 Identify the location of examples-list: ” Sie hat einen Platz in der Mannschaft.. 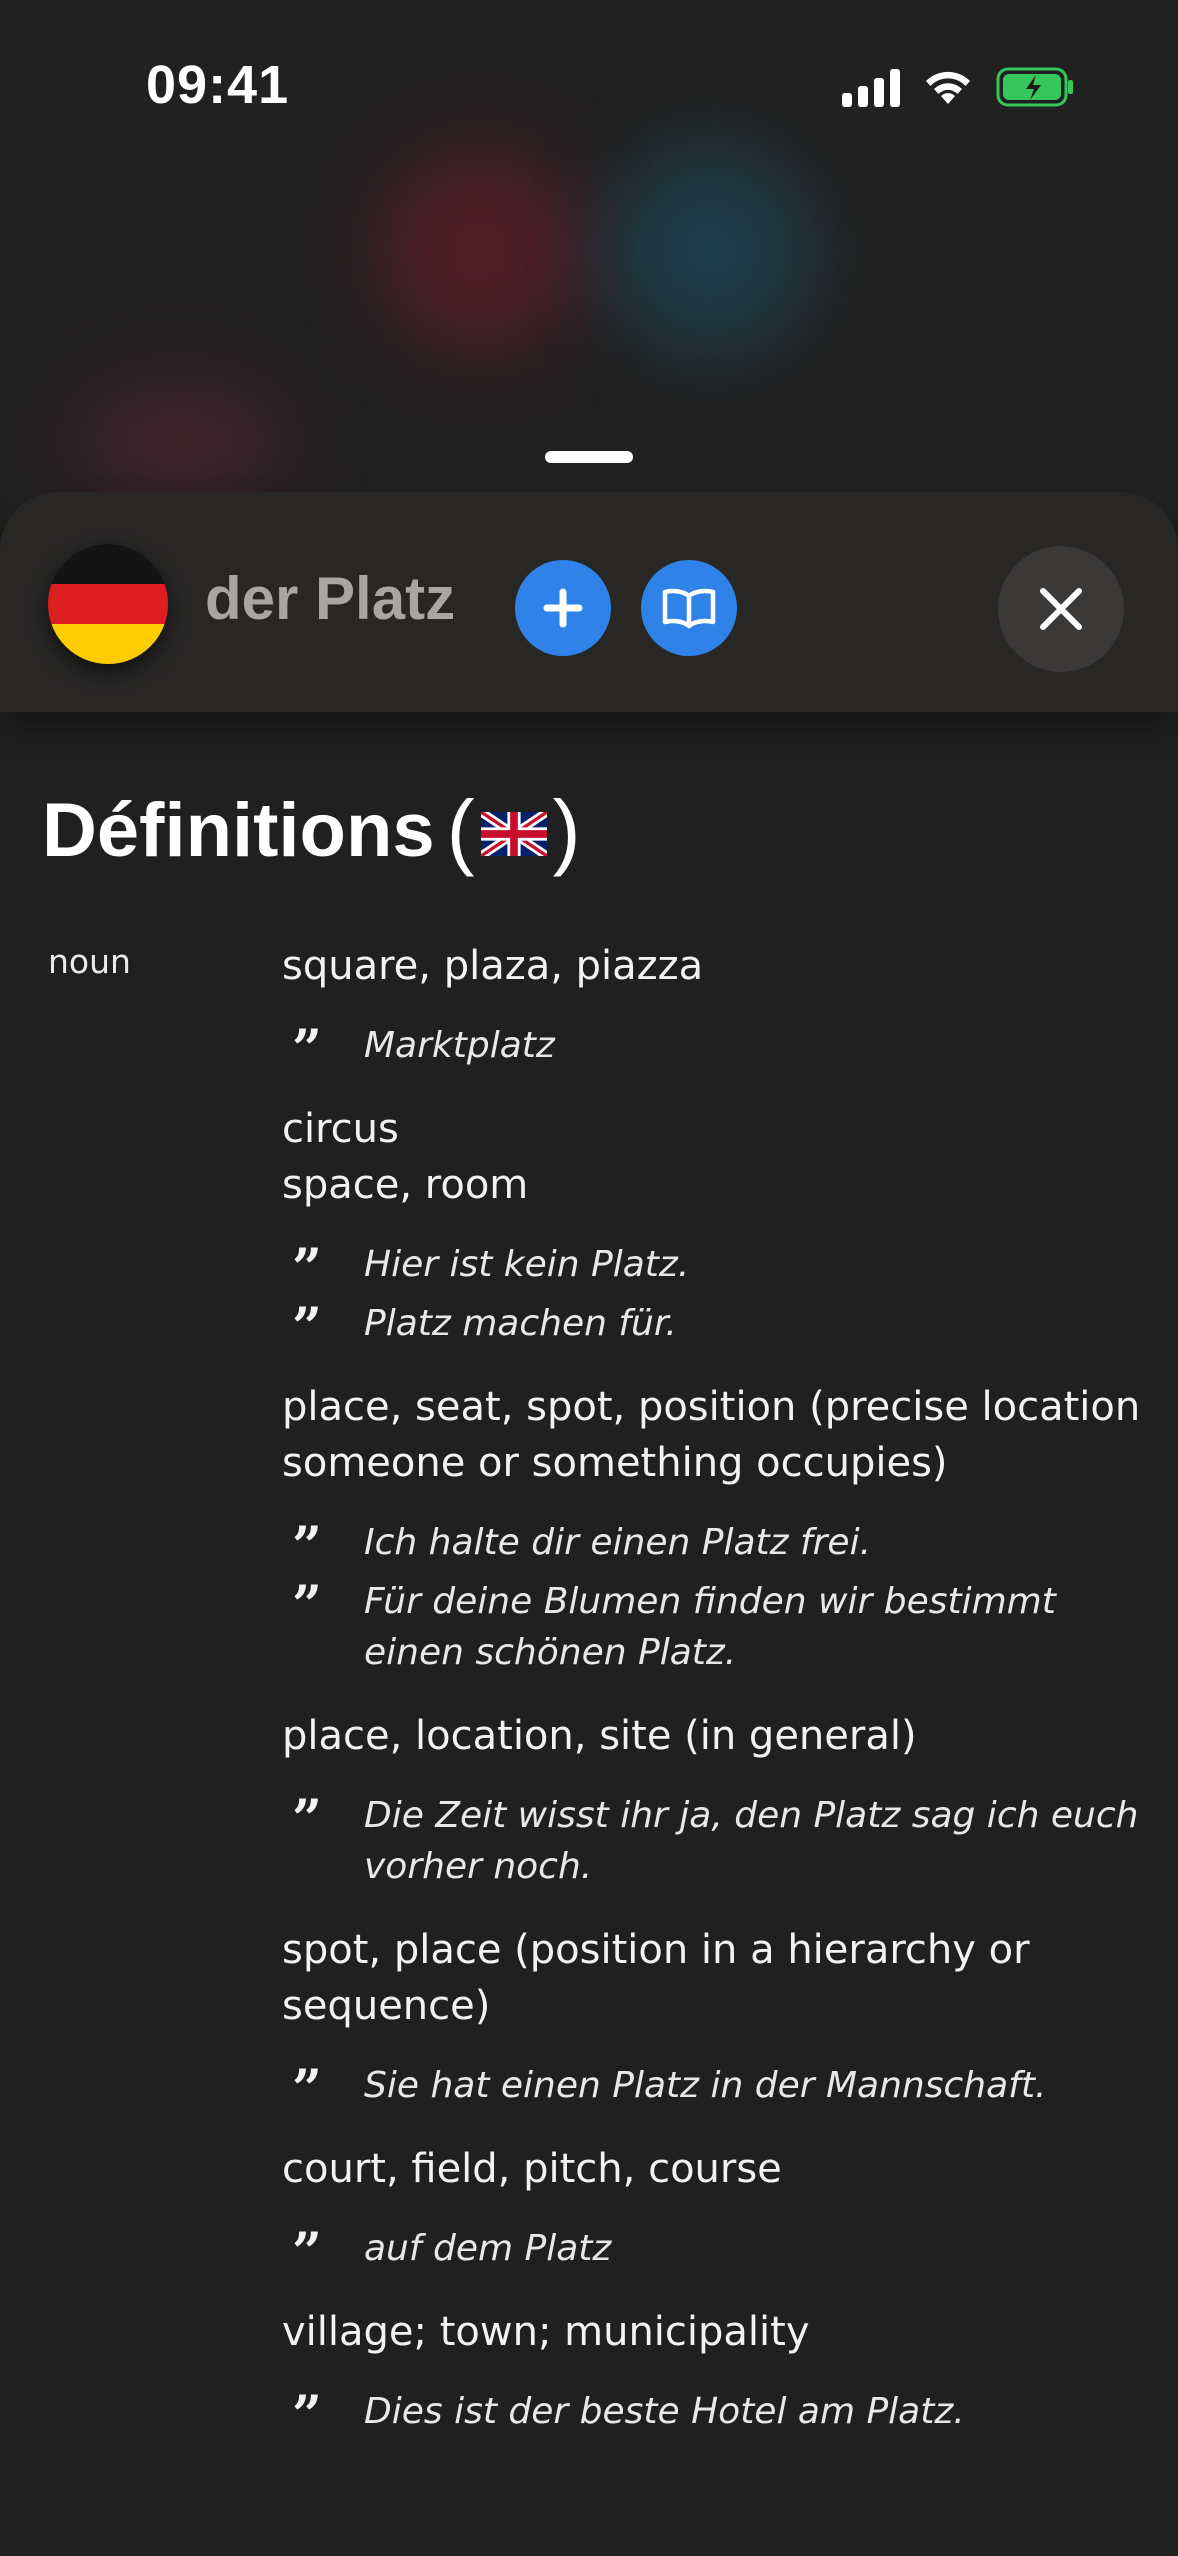
(712, 2088).